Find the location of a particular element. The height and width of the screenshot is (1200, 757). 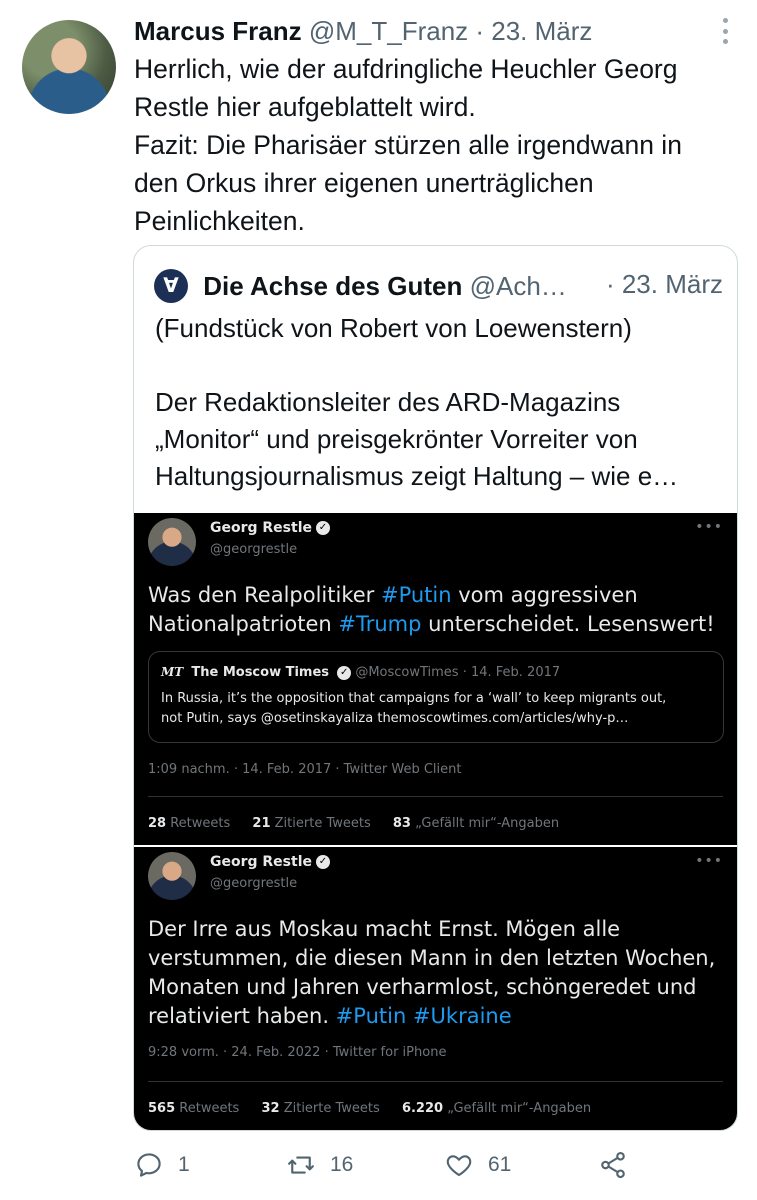

like-button: 61 is located at coordinates (477, 1165).